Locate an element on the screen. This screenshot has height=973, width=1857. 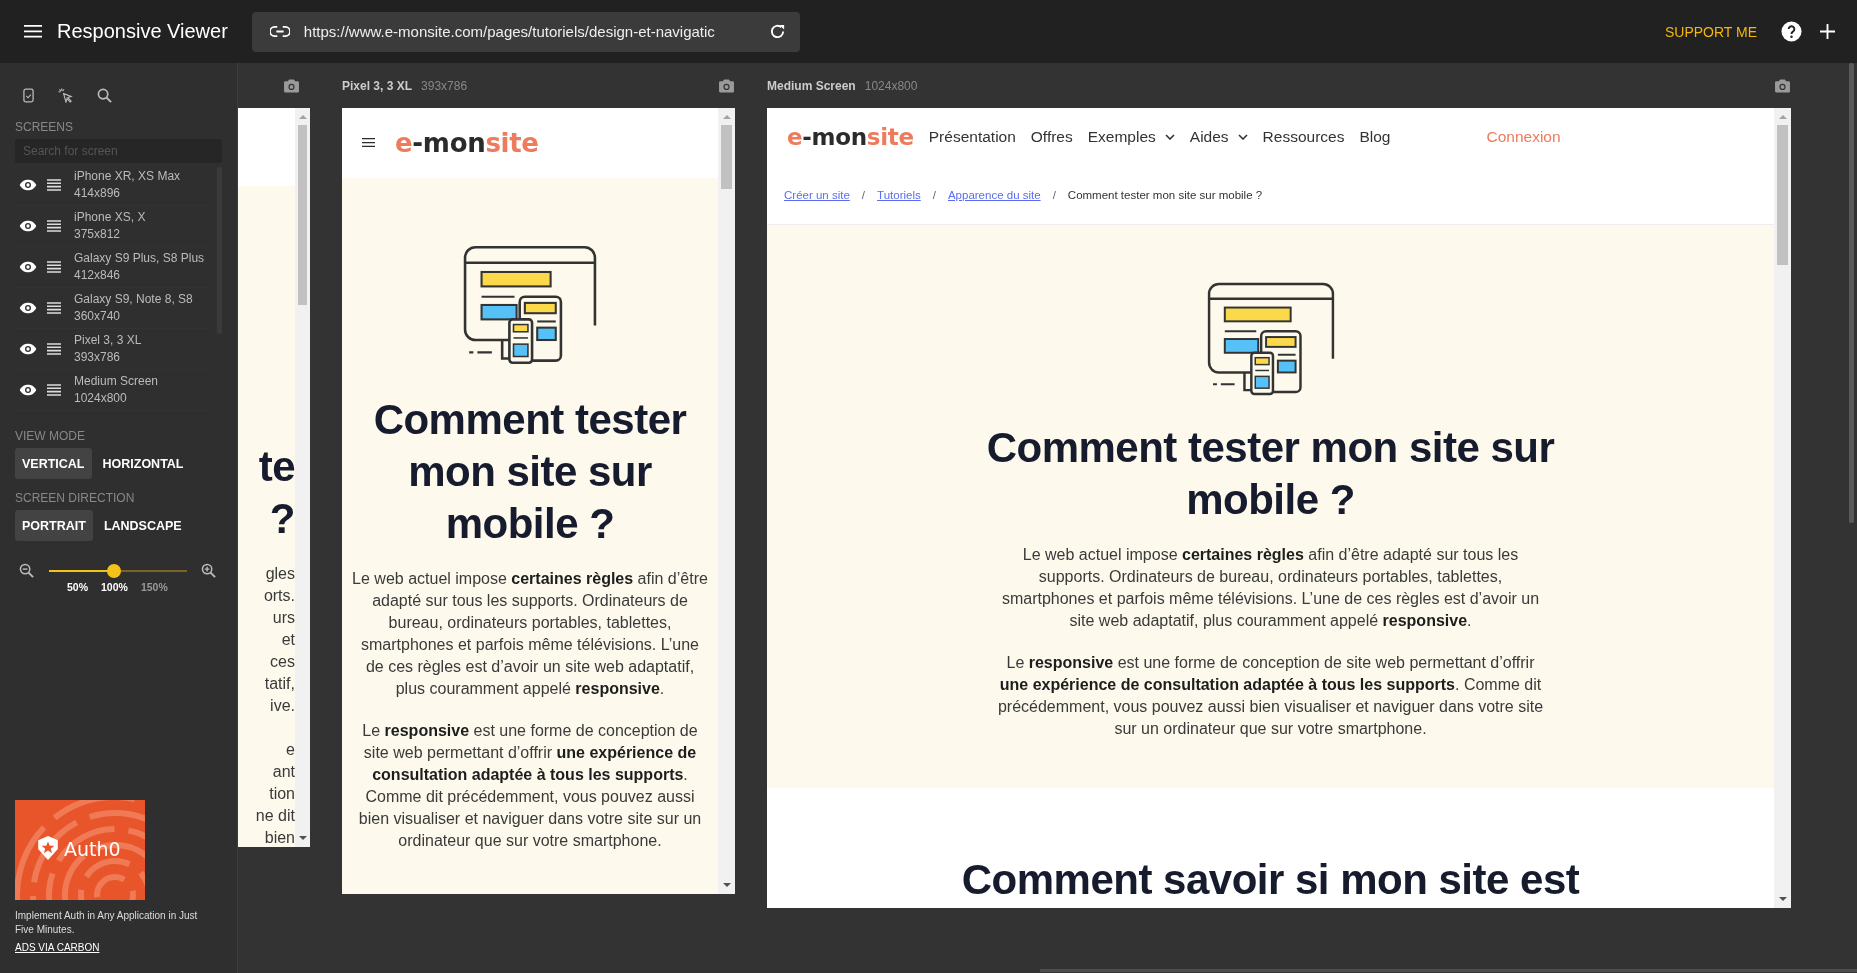
support-link: SUPPORT ME is located at coordinates (1710, 31).